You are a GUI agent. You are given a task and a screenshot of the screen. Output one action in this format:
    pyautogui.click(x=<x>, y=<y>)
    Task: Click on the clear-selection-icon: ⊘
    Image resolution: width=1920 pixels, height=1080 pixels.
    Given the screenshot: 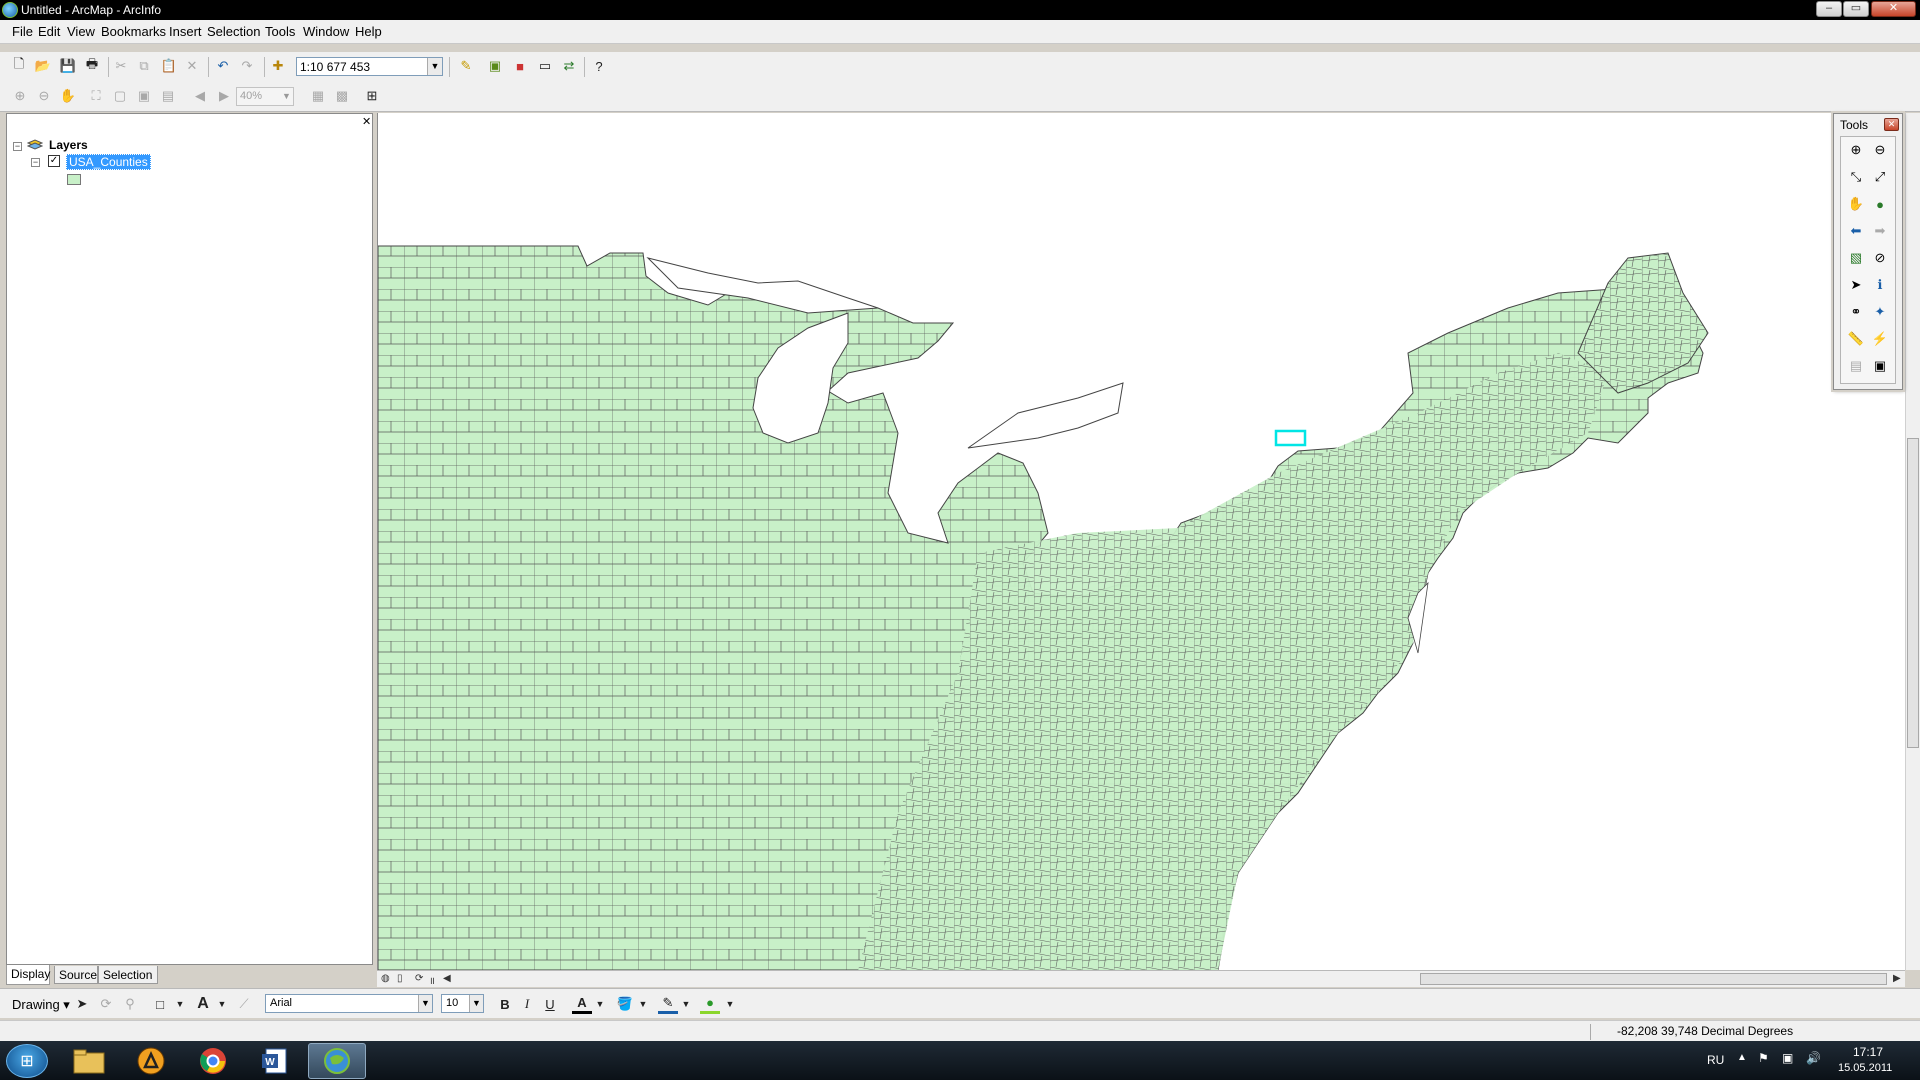 What is the action you would take?
    pyautogui.click(x=1880, y=258)
    